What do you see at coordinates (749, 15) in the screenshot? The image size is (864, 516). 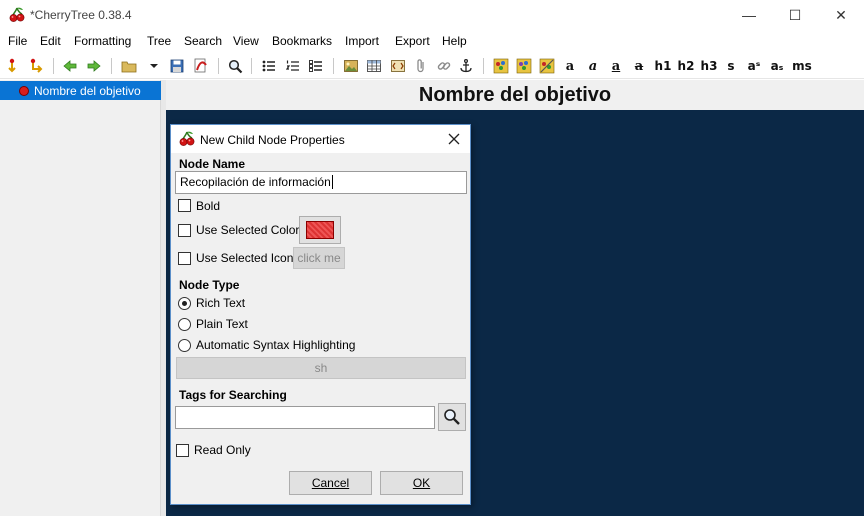 I see `minimize-button: —` at bounding box center [749, 15].